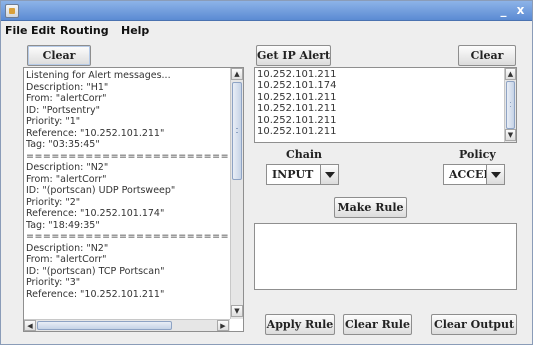  What do you see at coordinates (135, 30) in the screenshot?
I see `menu-help: Help` at bounding box center [135, 30].